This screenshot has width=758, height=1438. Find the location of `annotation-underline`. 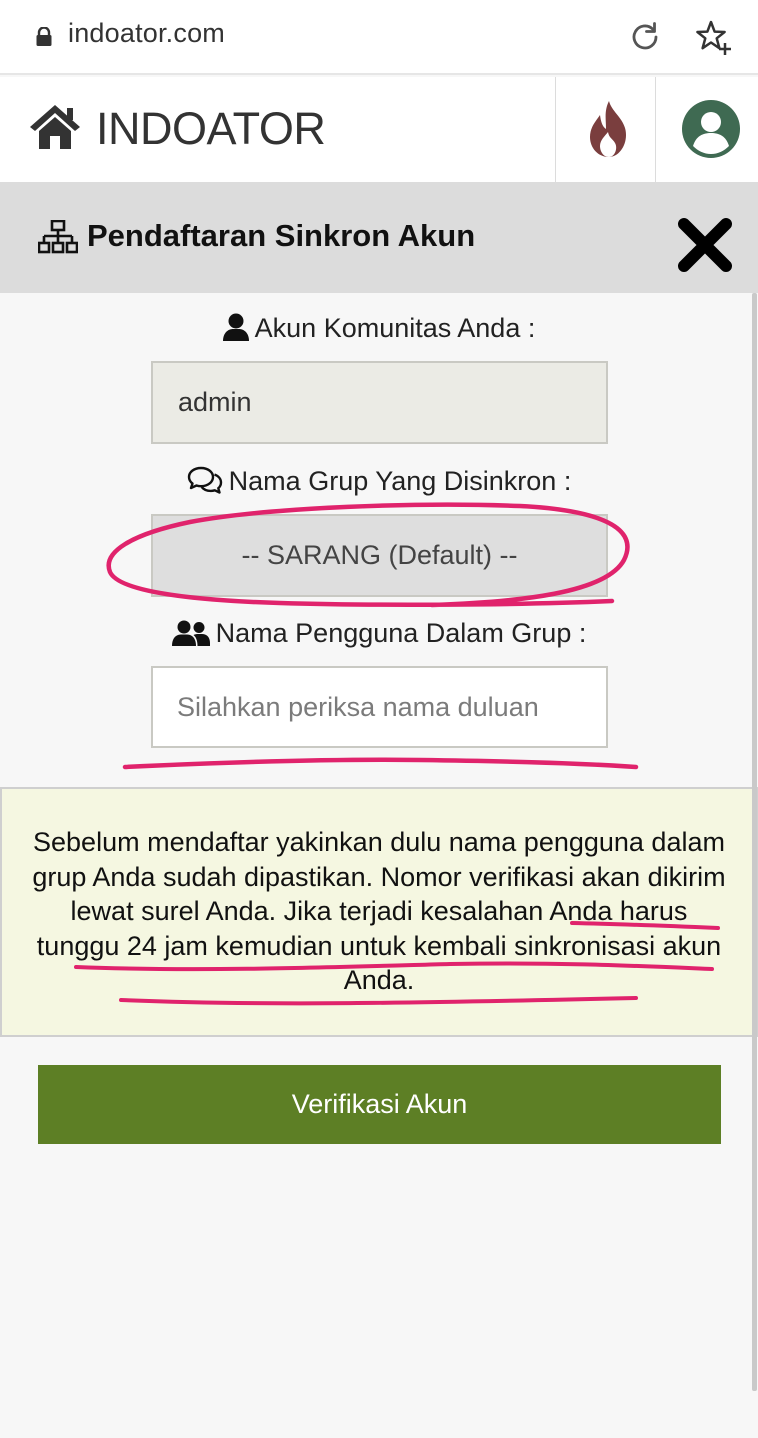

annotation-underline is located at coordinates (380, 763).